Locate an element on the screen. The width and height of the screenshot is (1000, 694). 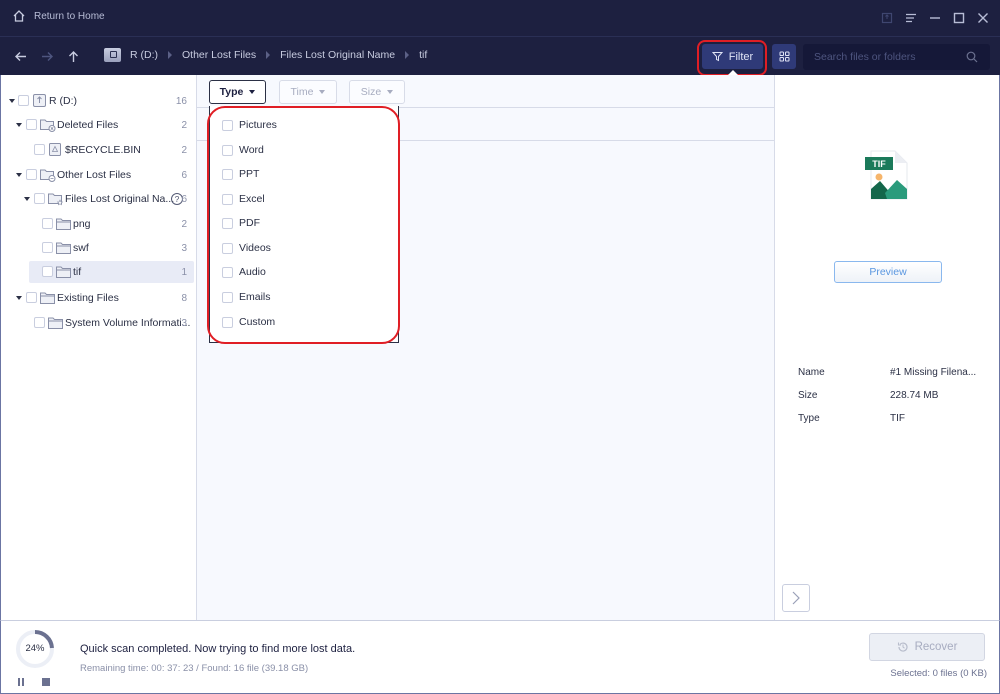
tree-label: Deleted Files is located at coordinates (88, 125).